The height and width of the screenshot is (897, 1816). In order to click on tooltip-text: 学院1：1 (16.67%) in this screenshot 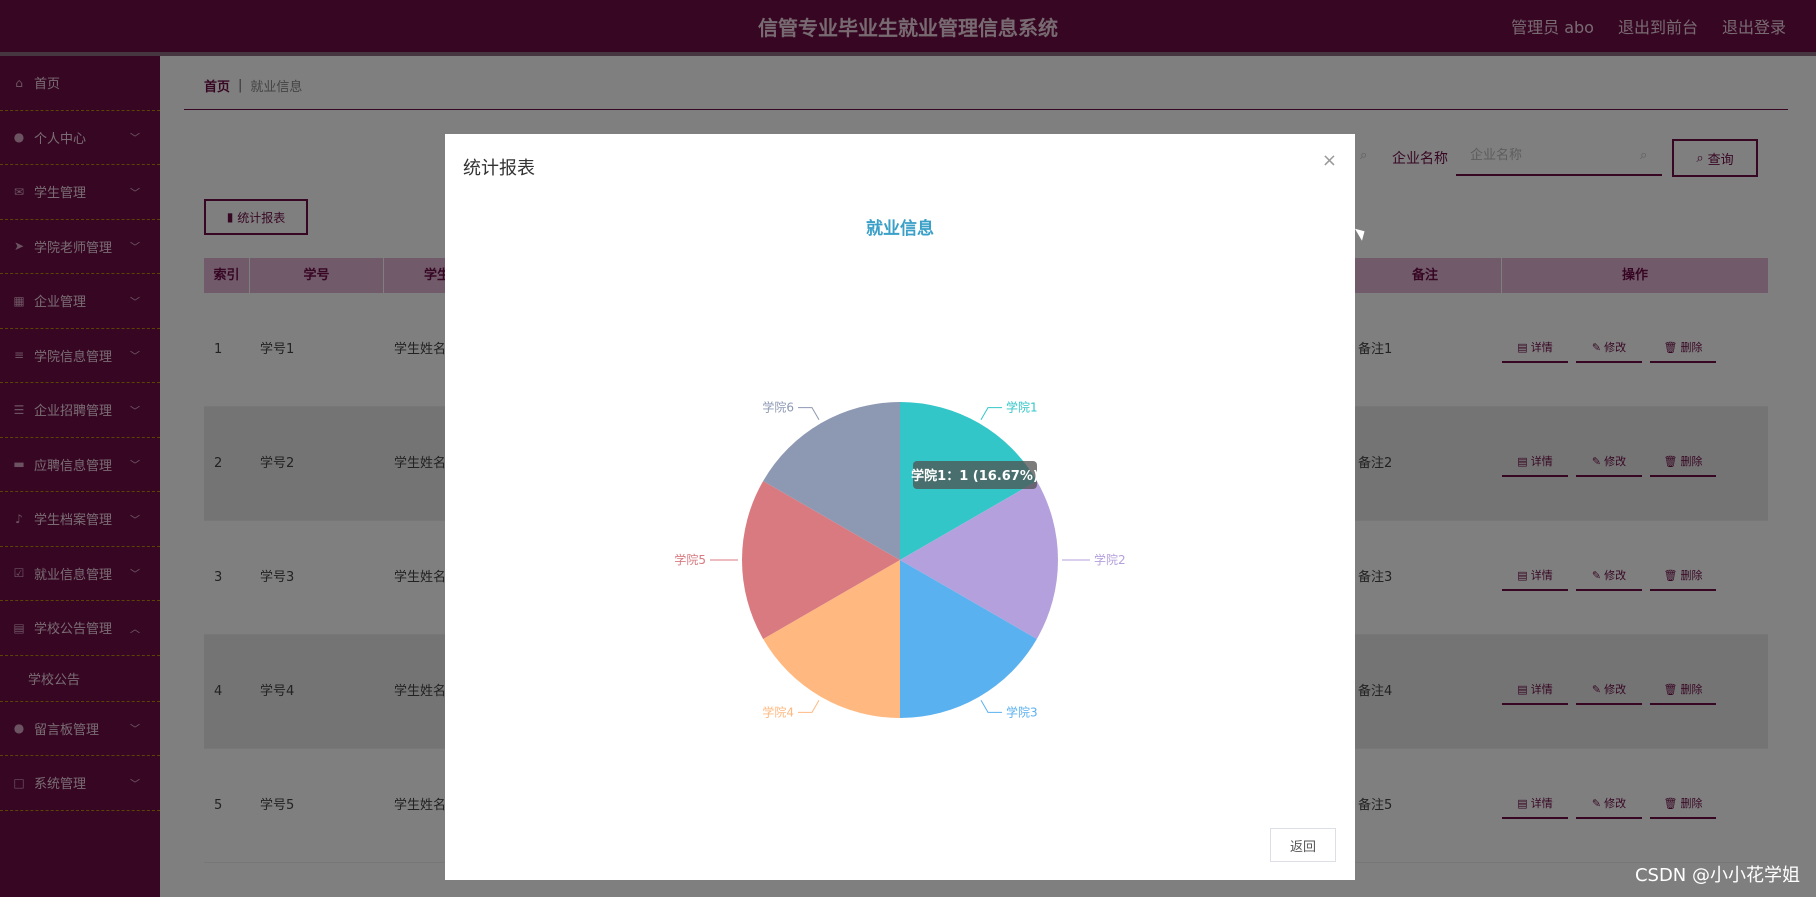, I will do `click(975, 476)`.